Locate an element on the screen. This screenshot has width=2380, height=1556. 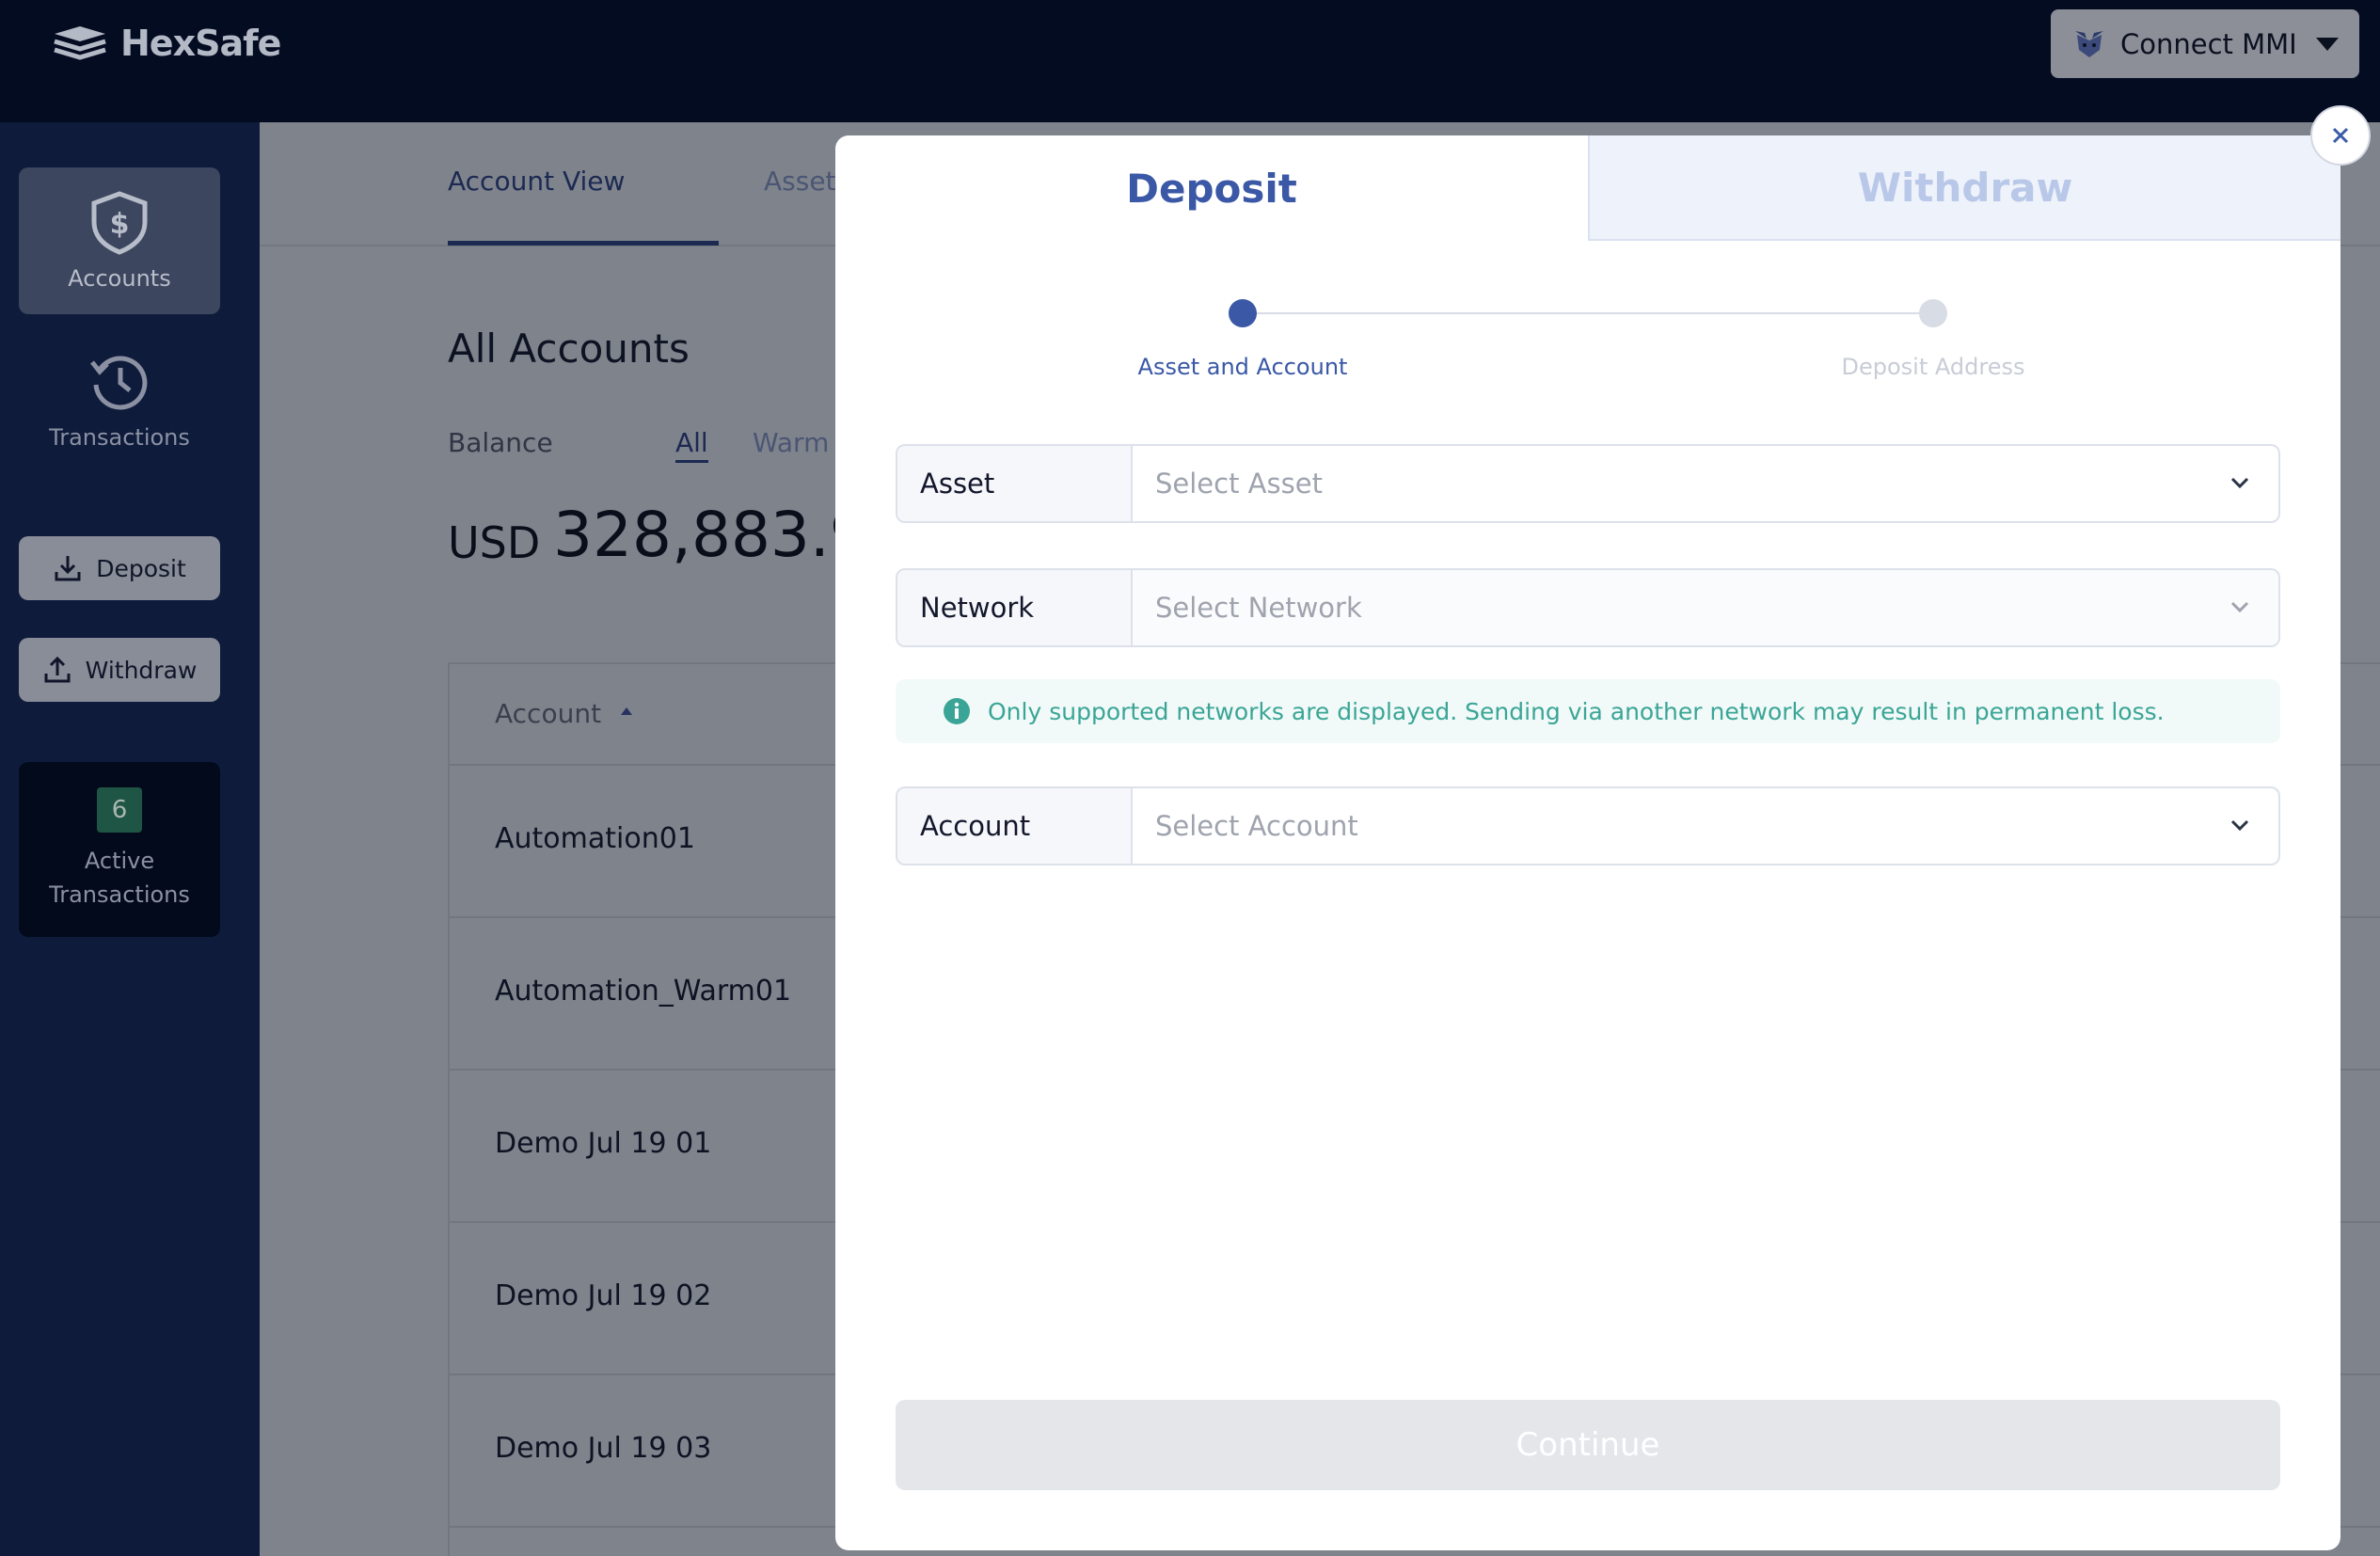
continue-button: Continue is located at coordinates (1588, 1445).